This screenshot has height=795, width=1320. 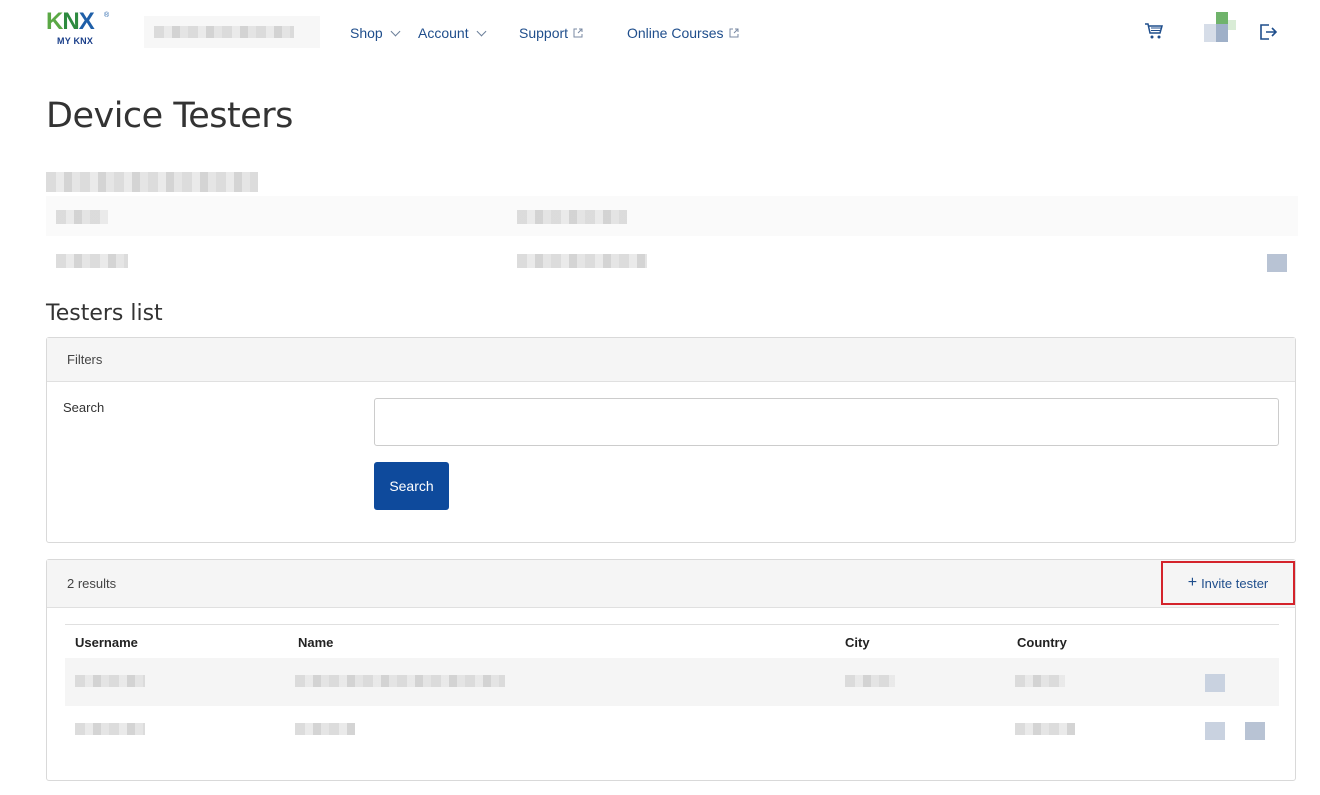 What do you see at coordinates (104, 313) in the screenshot?
I see `testers-list-title: Testers list` at bounding box center [104, 313].